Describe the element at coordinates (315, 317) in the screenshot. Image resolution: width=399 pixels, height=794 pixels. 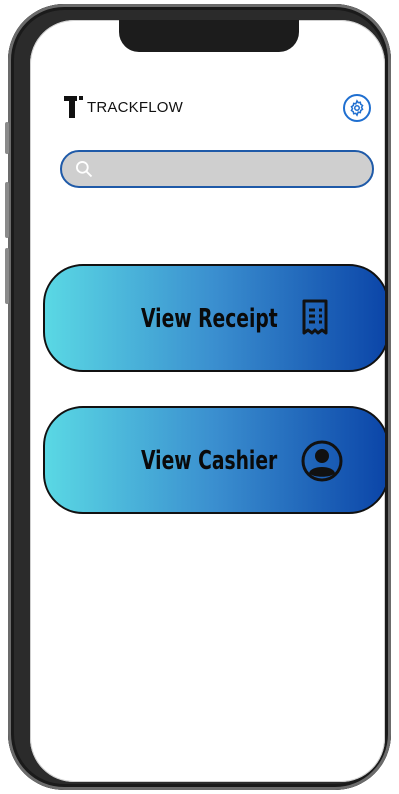
I see `receipt-icon` at that location.